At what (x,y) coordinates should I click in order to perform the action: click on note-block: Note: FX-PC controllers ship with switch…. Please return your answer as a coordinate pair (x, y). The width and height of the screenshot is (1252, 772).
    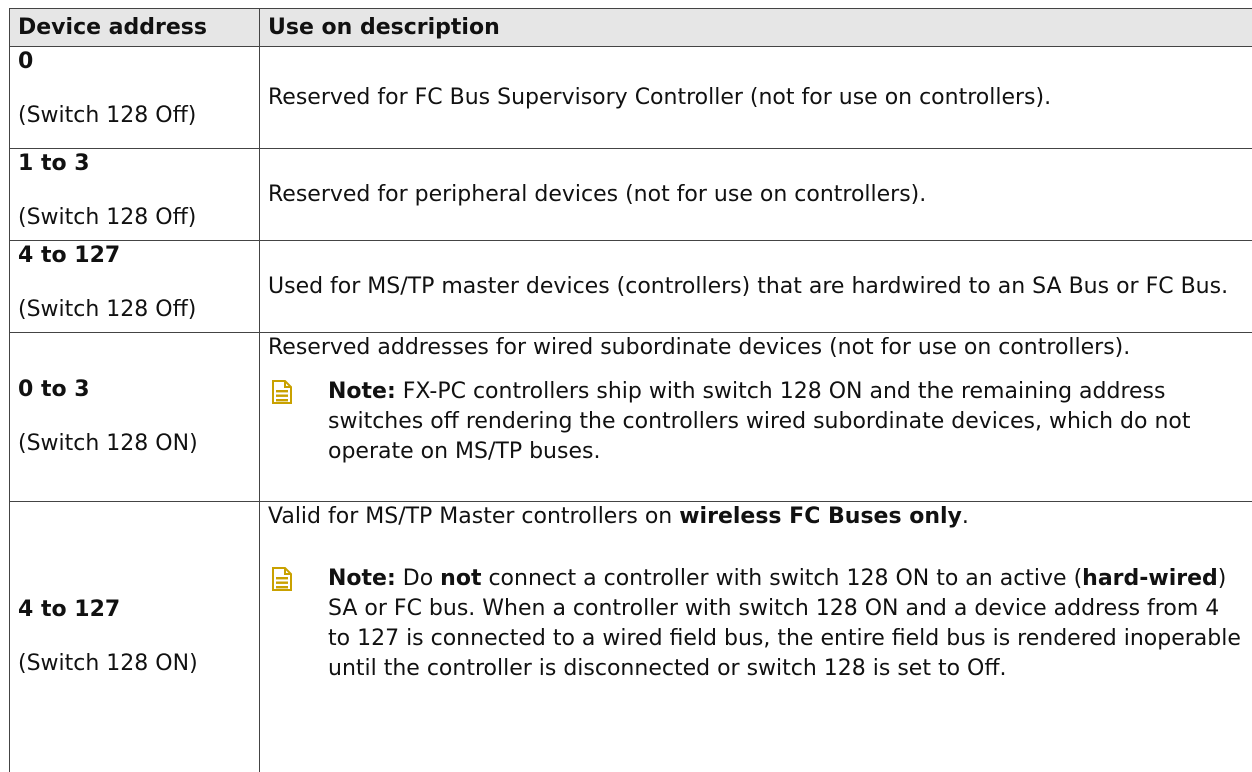
    Looking at the image, I should click on (756, 422).